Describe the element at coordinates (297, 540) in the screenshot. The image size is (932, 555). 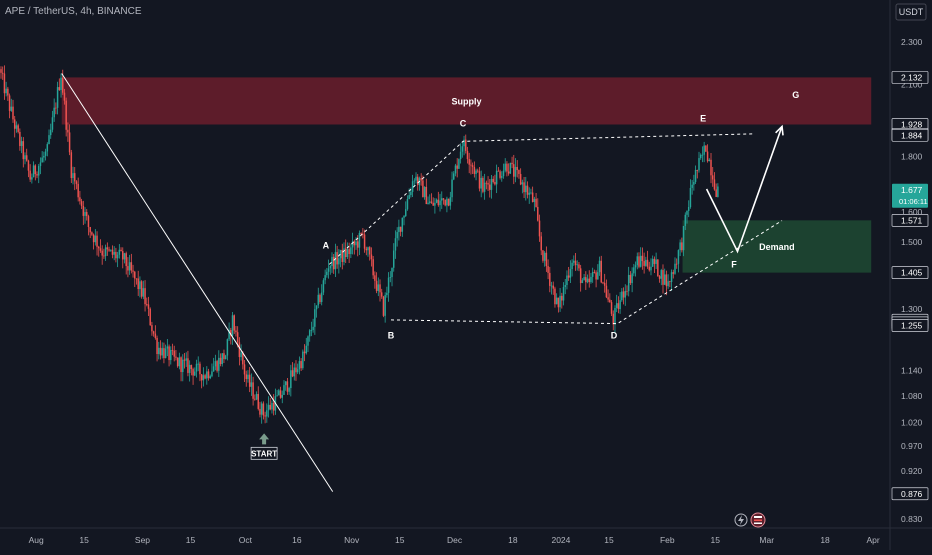
I see `x-tick-label: 16` at that location.